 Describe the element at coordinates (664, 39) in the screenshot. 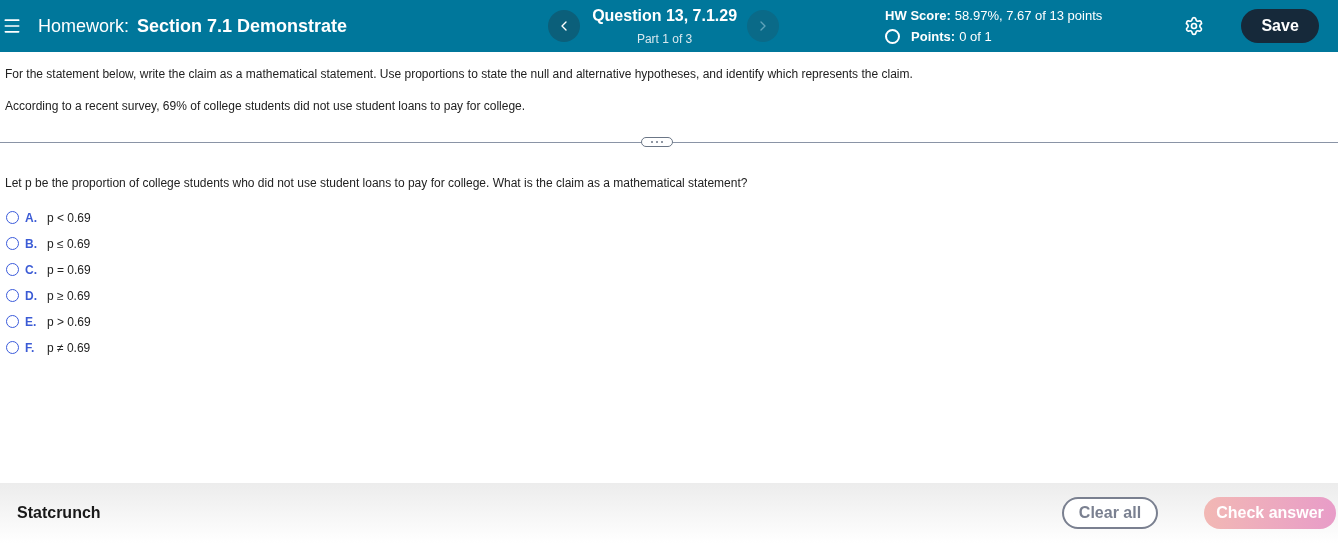

I see `question-part: Part 1 of 3` at that location.